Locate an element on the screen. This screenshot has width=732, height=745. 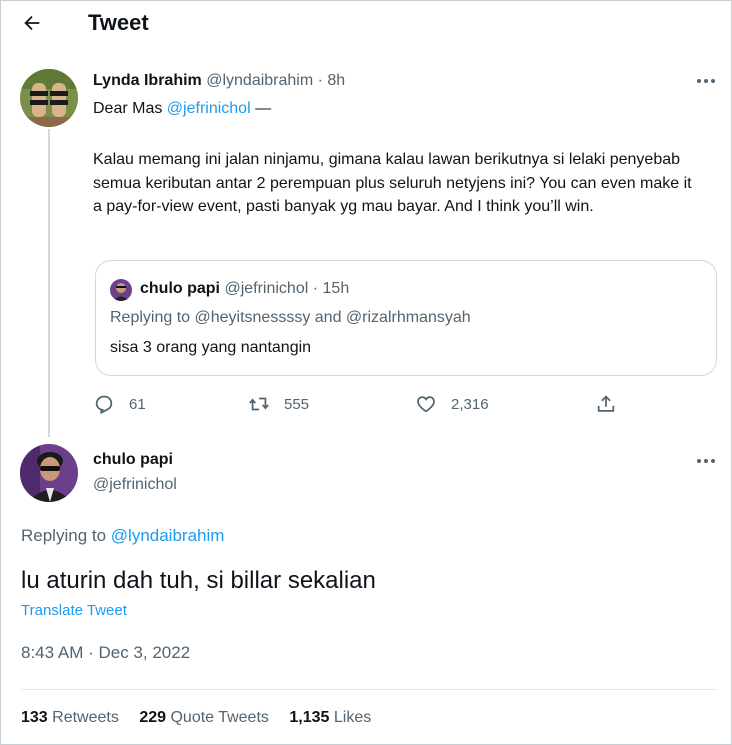
author-name: Lynda Ibrahim is located at coordinates (147, 80).